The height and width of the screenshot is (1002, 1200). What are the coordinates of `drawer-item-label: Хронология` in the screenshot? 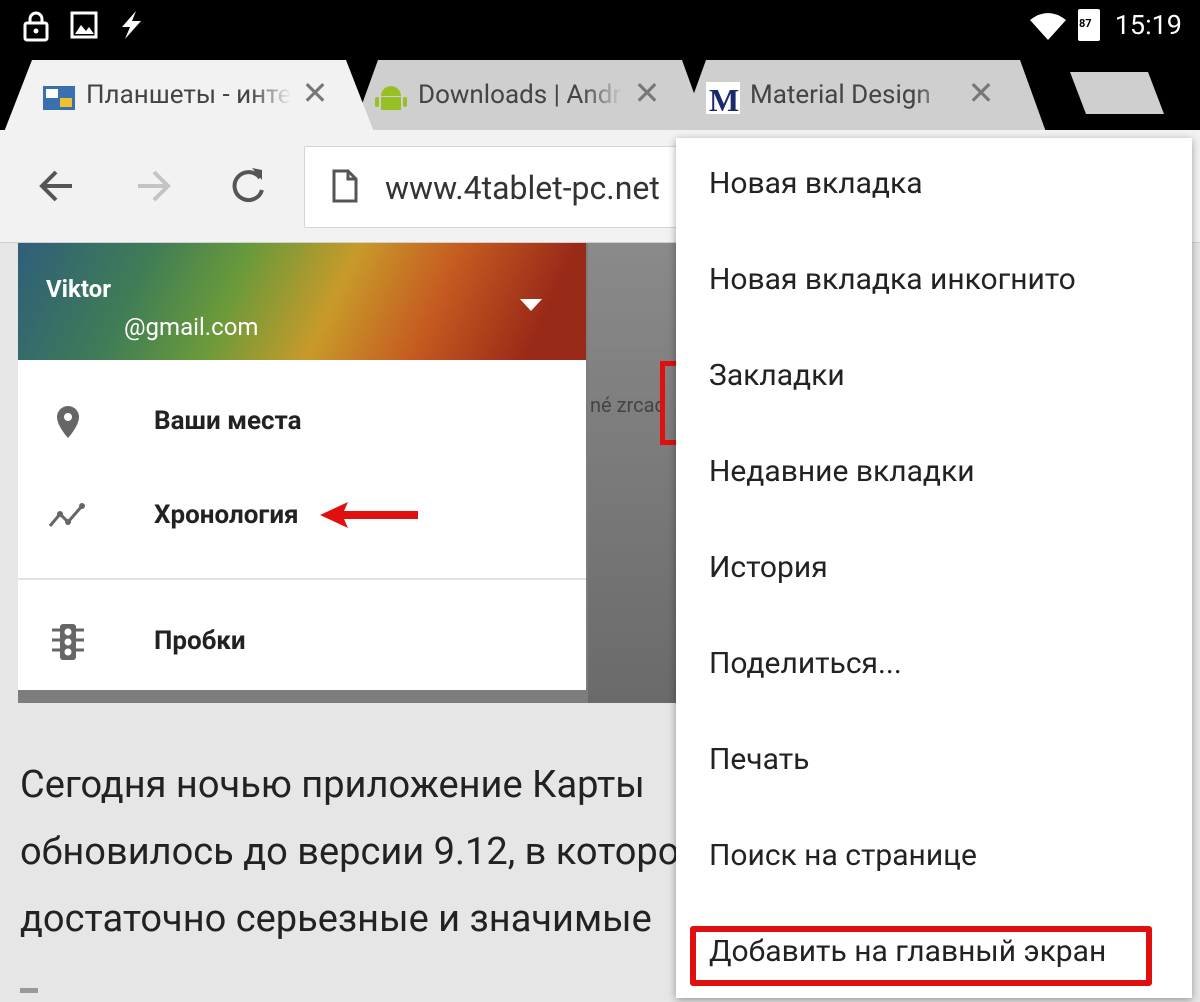 It's located at (226, 515).